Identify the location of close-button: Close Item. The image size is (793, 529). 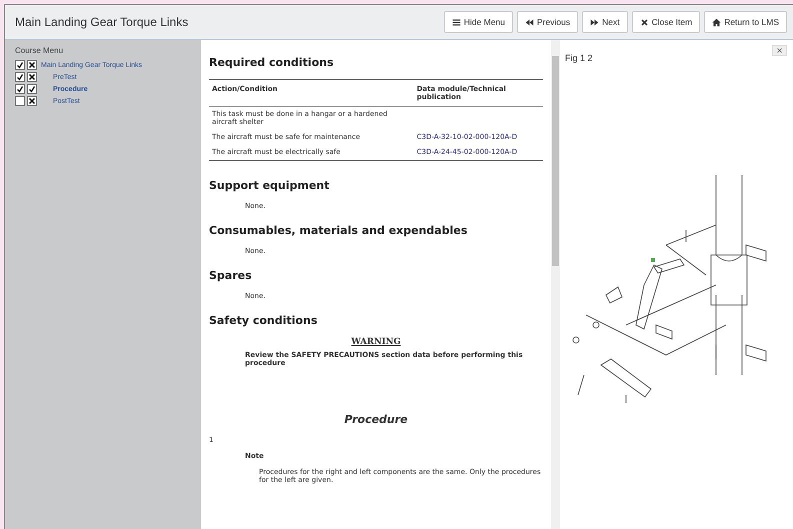
(666, 22).